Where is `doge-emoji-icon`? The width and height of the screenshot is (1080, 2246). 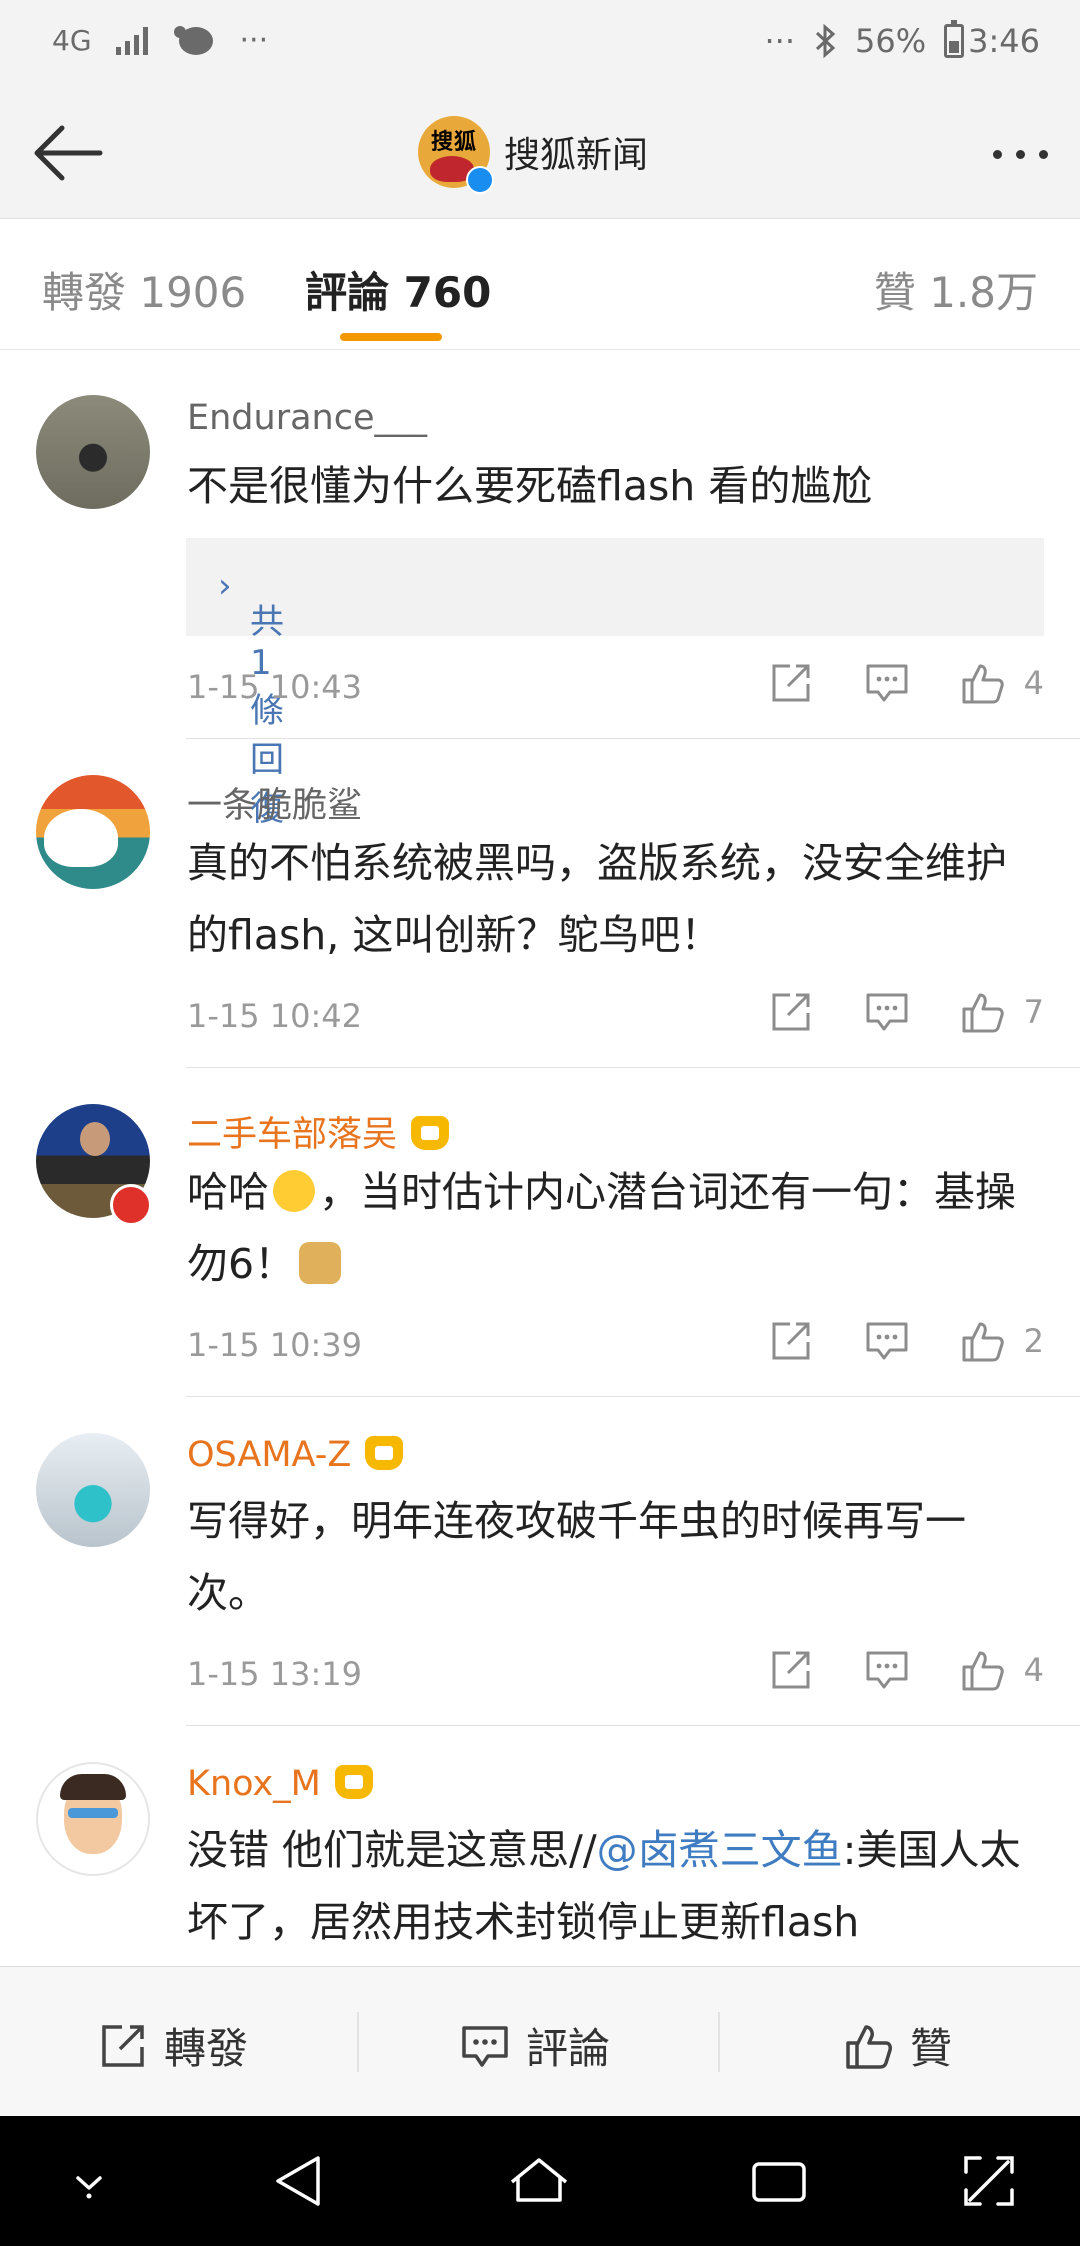
doge-emoji-icon is located at coordinates (320, 1263).